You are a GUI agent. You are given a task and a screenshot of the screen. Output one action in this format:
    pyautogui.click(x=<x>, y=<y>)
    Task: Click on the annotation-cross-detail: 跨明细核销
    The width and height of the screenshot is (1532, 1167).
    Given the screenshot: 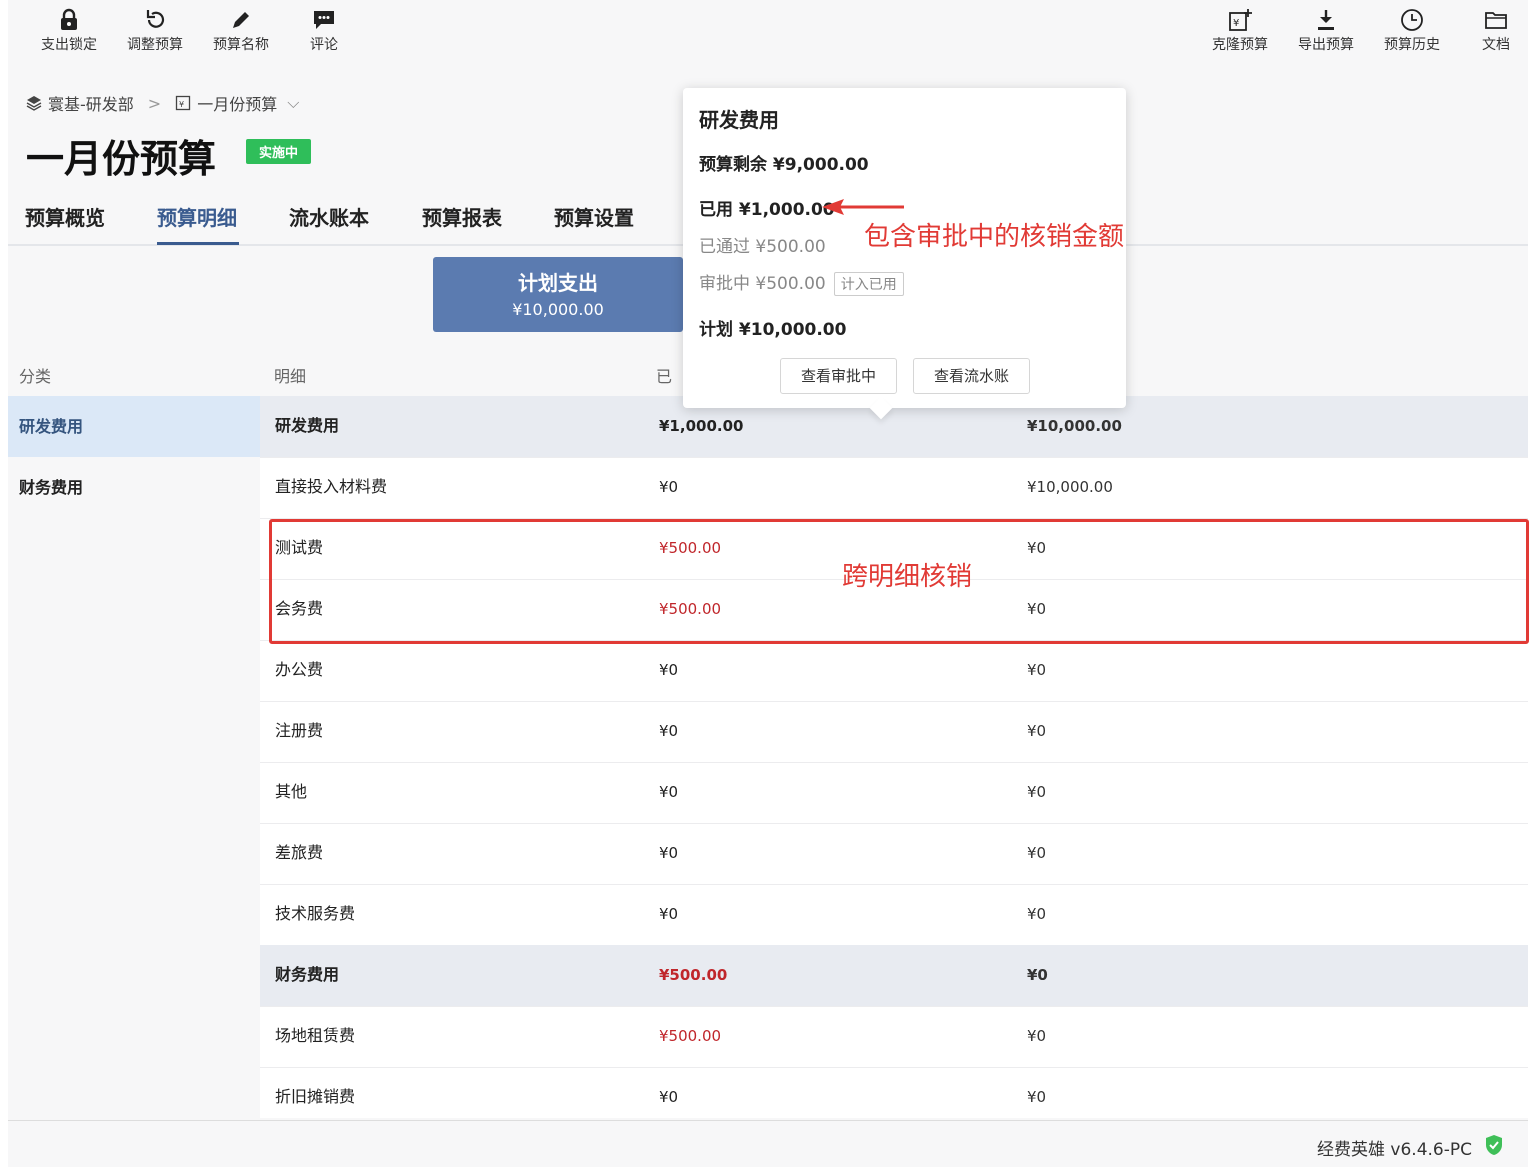 What is the action you would take?
    pyautogui.click(x=907, y=577)
    